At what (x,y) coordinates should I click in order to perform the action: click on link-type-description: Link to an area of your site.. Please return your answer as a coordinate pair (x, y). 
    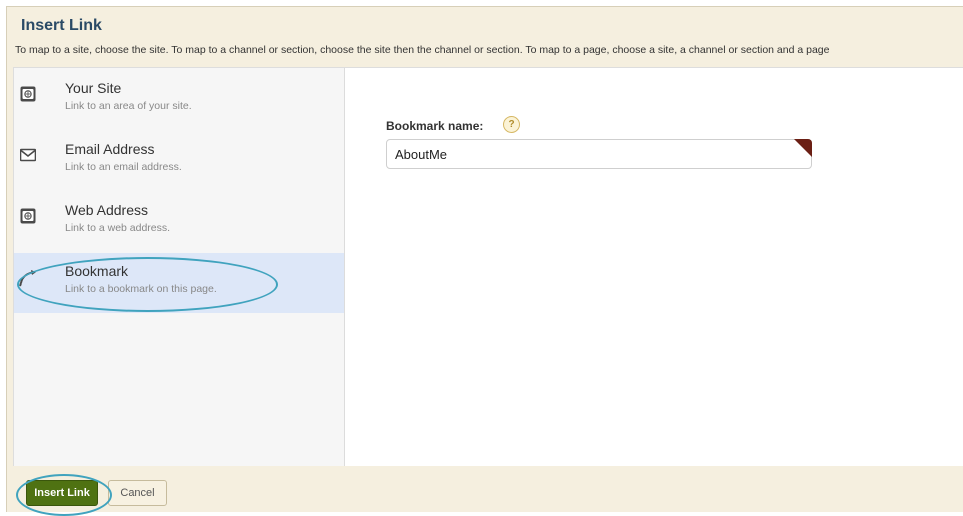
    Looking at the image, I should click on (128, 106).